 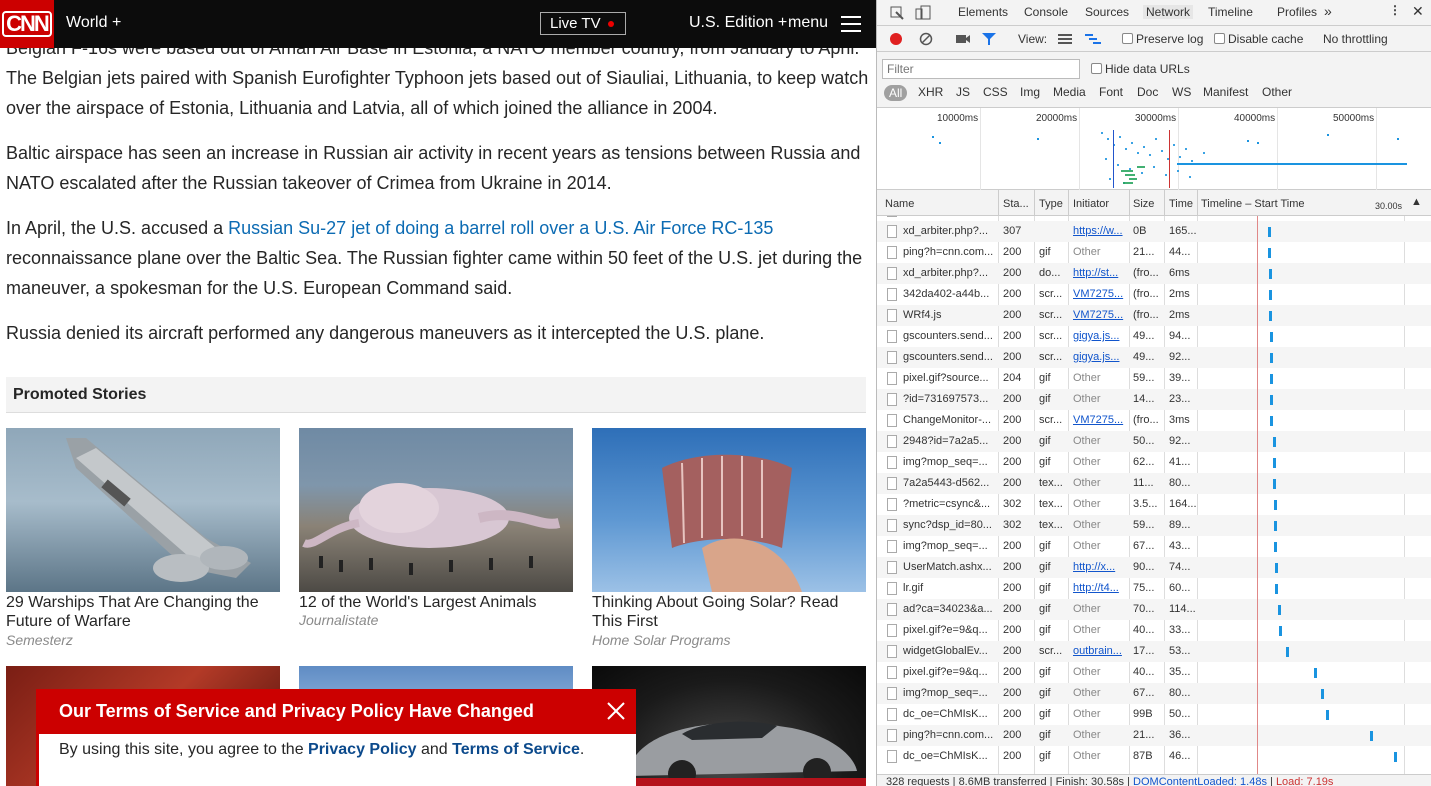 What do you see at coordinates (1328, 11) in the screenshot?
I see `more-tabs-icon: »` at bounding box center [1328, 11].